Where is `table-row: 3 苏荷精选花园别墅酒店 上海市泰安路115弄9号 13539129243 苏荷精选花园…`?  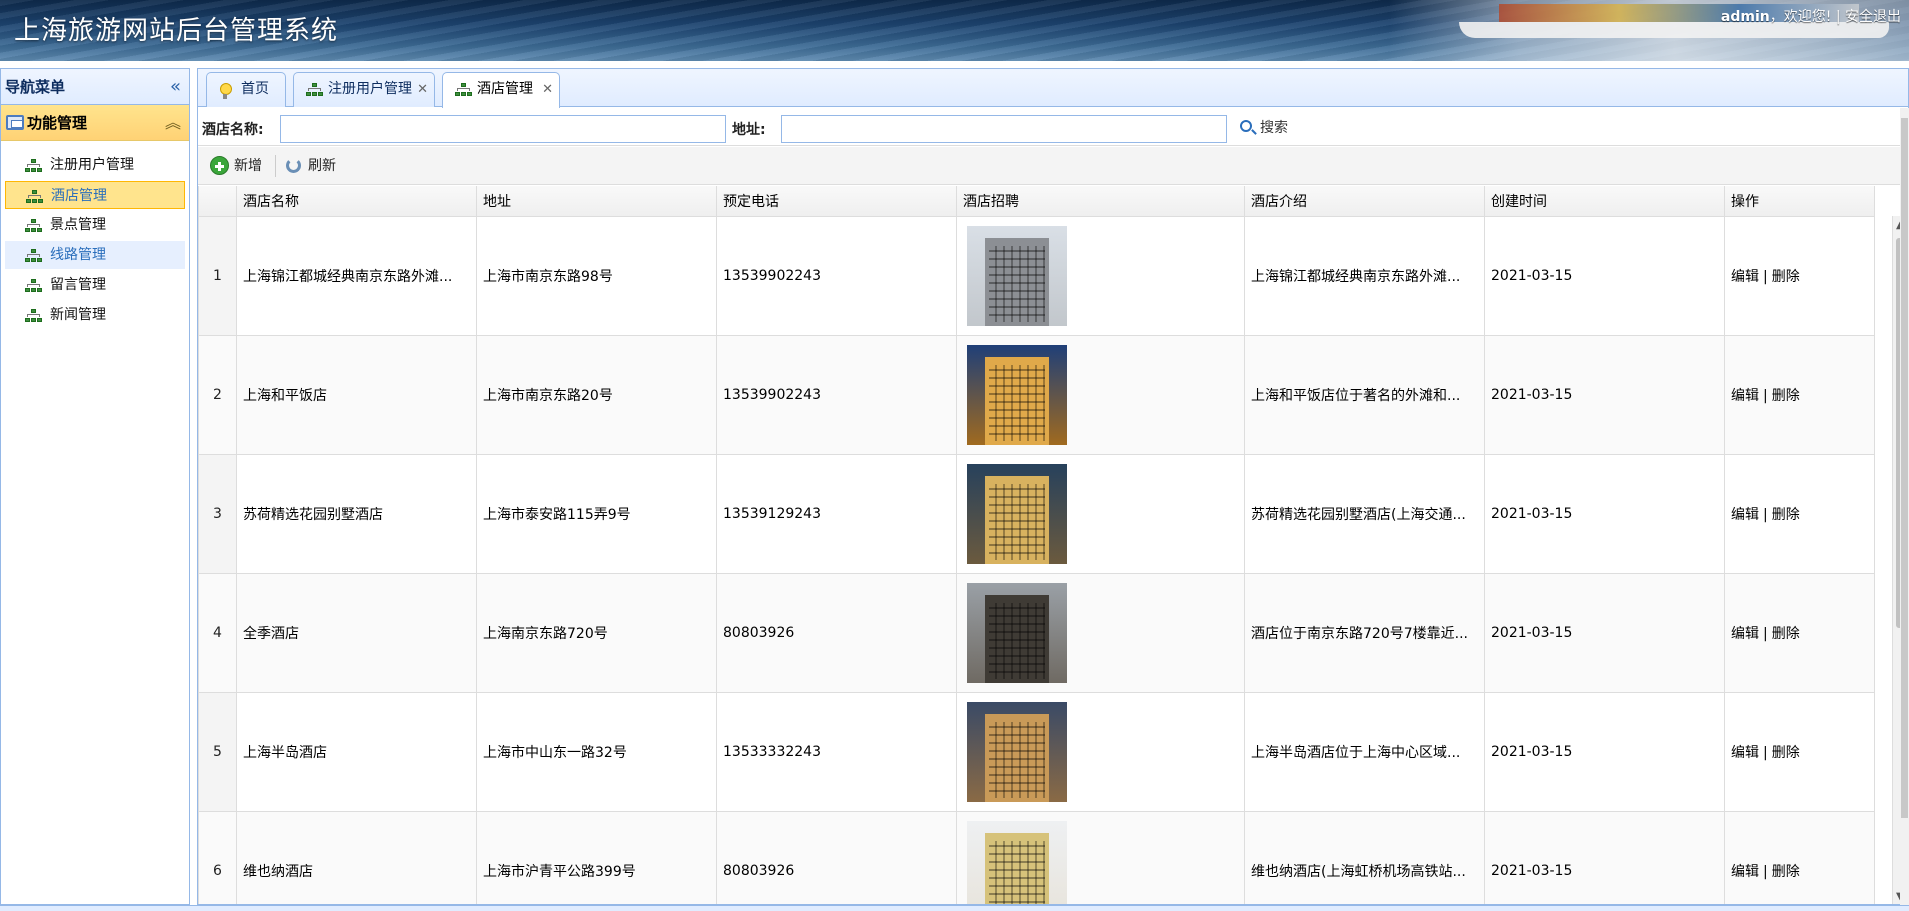
table-row: 3 苏荷精选花园别墅酒店 上海市泰安路115弄9号 13539129243 苏荷精选花园… is located at coordinates (1036, 513).